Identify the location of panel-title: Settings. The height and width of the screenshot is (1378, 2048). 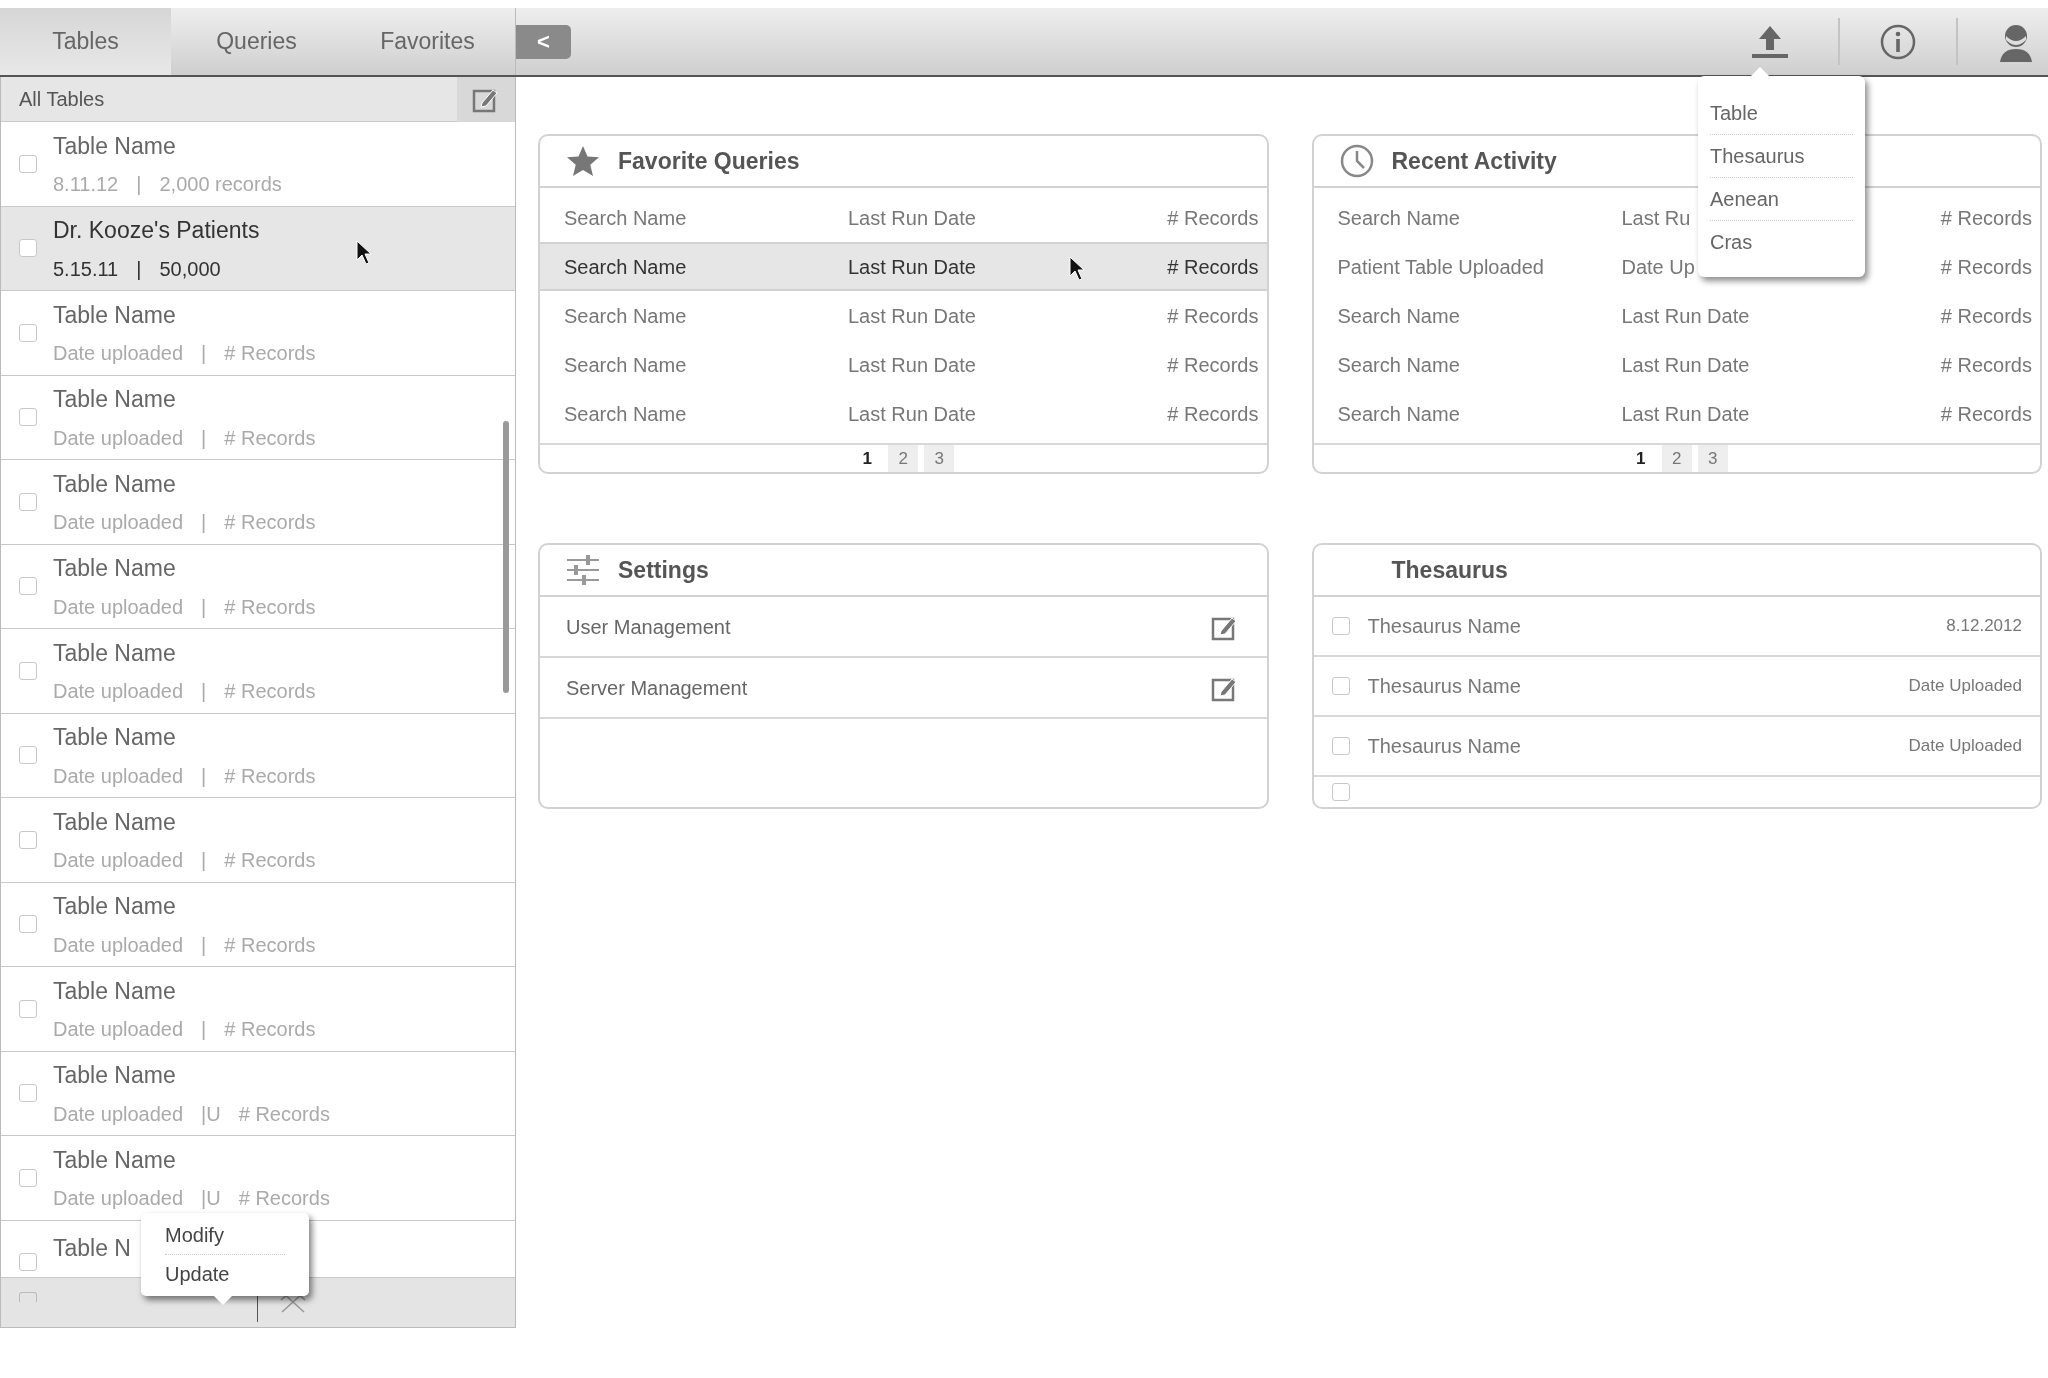
(663, 570).